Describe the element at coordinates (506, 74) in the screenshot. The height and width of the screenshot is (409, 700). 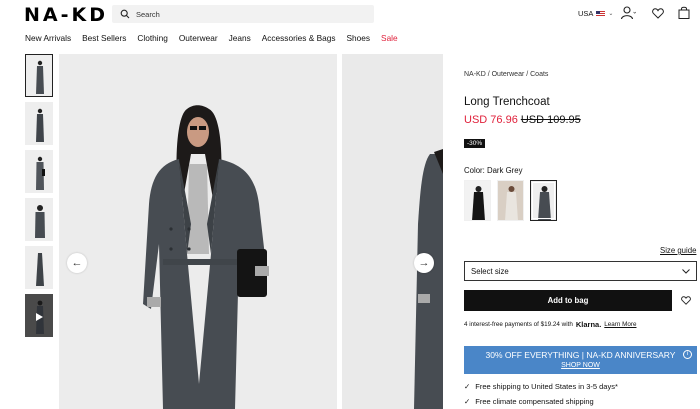
I see `breadcrumb: NA-KD / Outerwear / Coats` at that location.